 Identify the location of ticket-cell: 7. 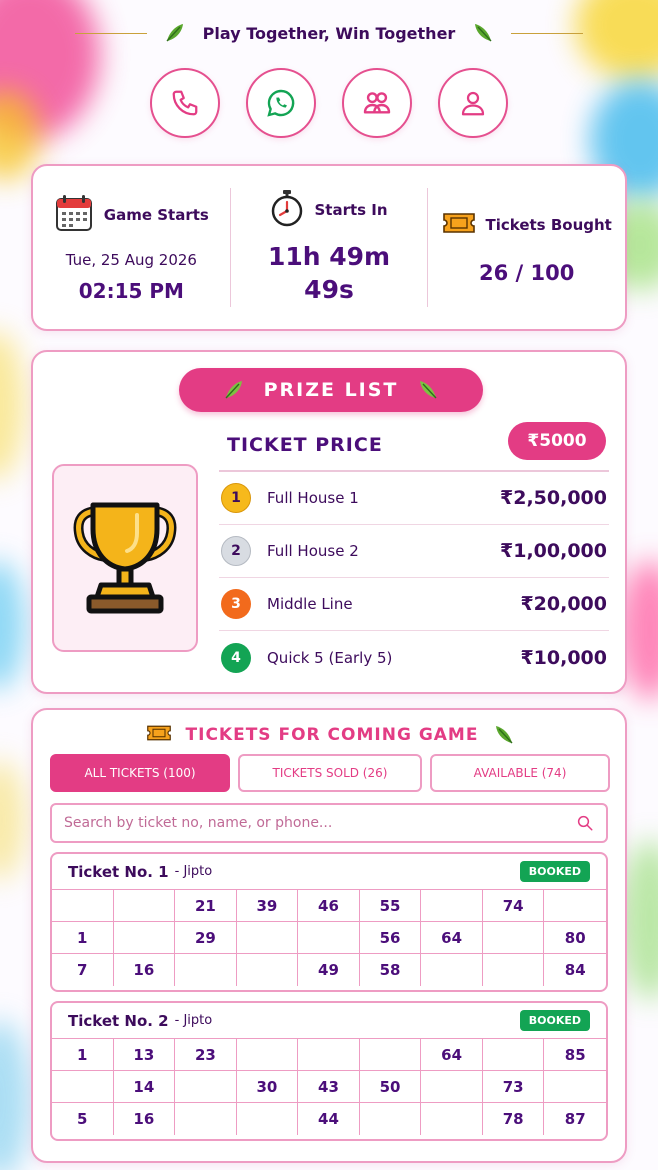
(83, 970).